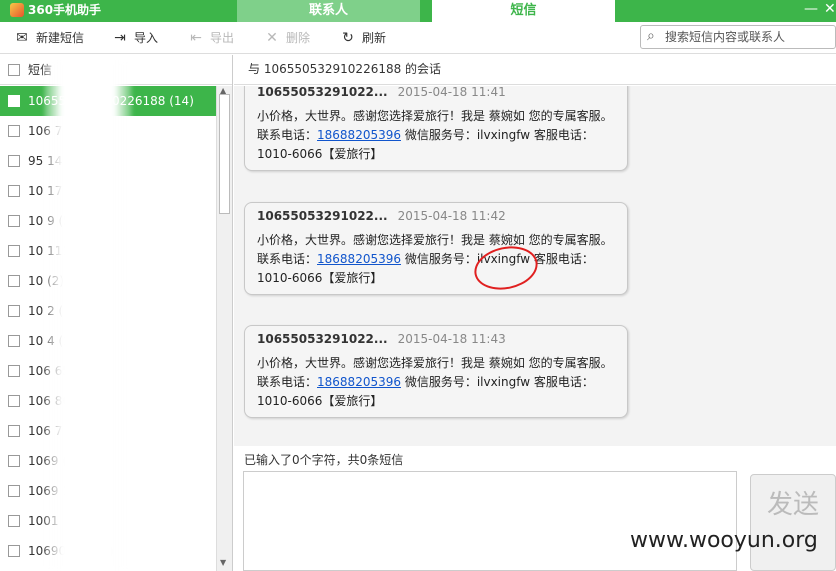  I want to click on message-time: 2015-04-18 11:42, so click(451, 216).